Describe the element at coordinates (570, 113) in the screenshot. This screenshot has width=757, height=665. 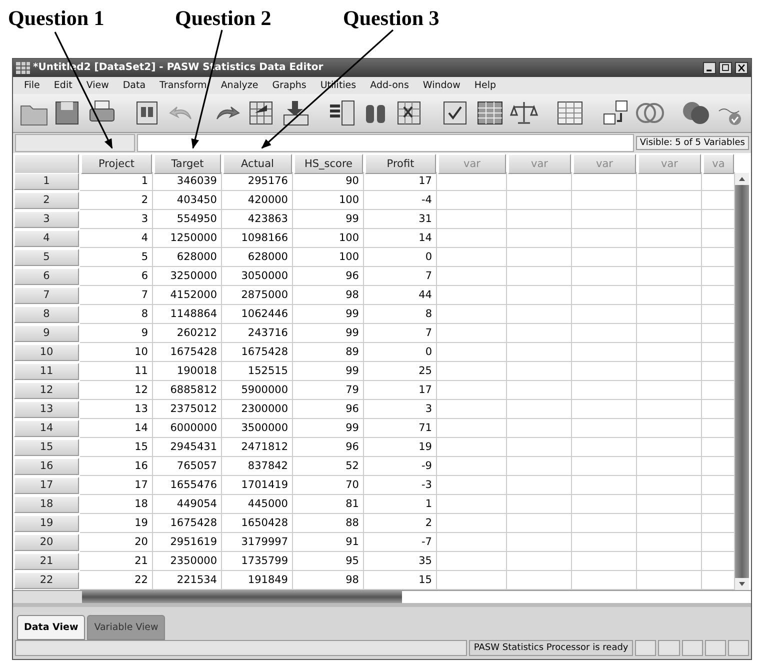
I see `grid-icon` at that location.